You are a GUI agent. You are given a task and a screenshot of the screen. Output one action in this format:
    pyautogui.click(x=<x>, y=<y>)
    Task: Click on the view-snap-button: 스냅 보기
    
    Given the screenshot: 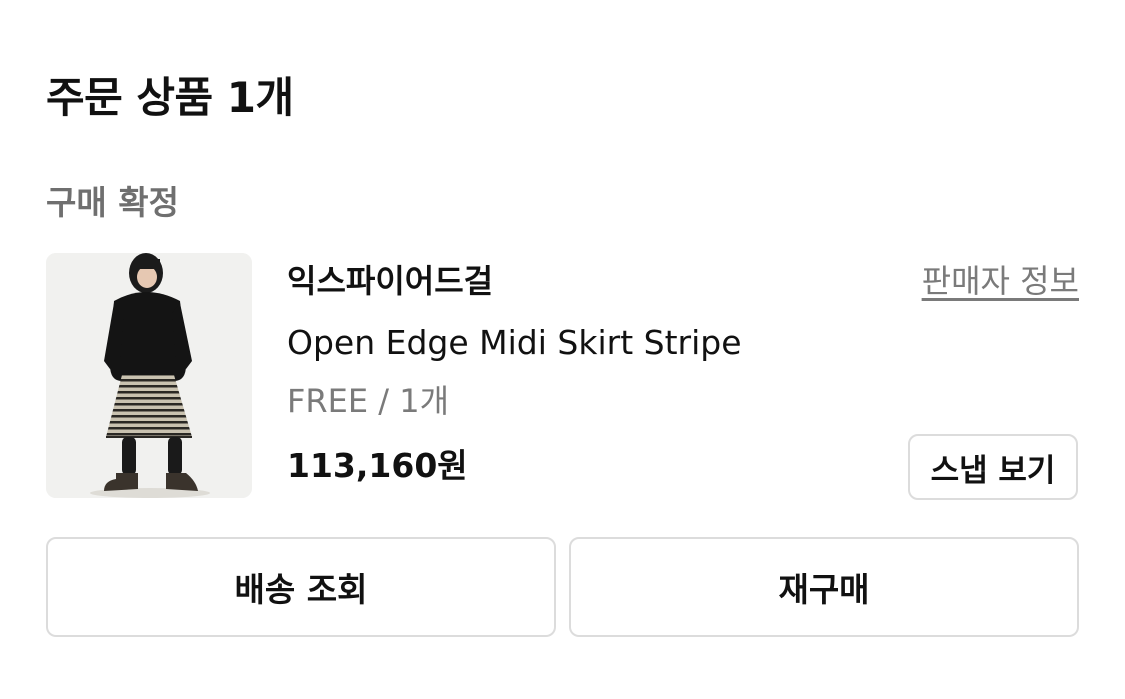 What is the action you would take?
    pyautogui.click(x=993, y=467)
    